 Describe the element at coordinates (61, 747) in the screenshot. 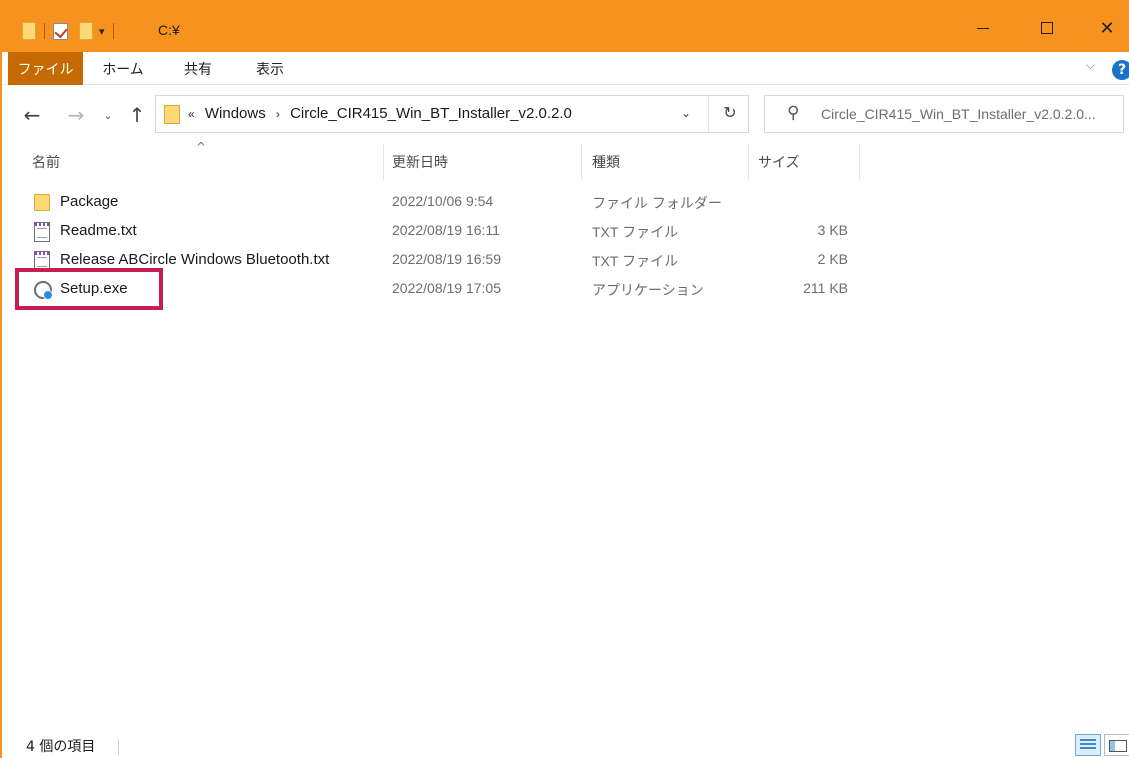

I see `item-count-status: 4 個の項目` at that location.